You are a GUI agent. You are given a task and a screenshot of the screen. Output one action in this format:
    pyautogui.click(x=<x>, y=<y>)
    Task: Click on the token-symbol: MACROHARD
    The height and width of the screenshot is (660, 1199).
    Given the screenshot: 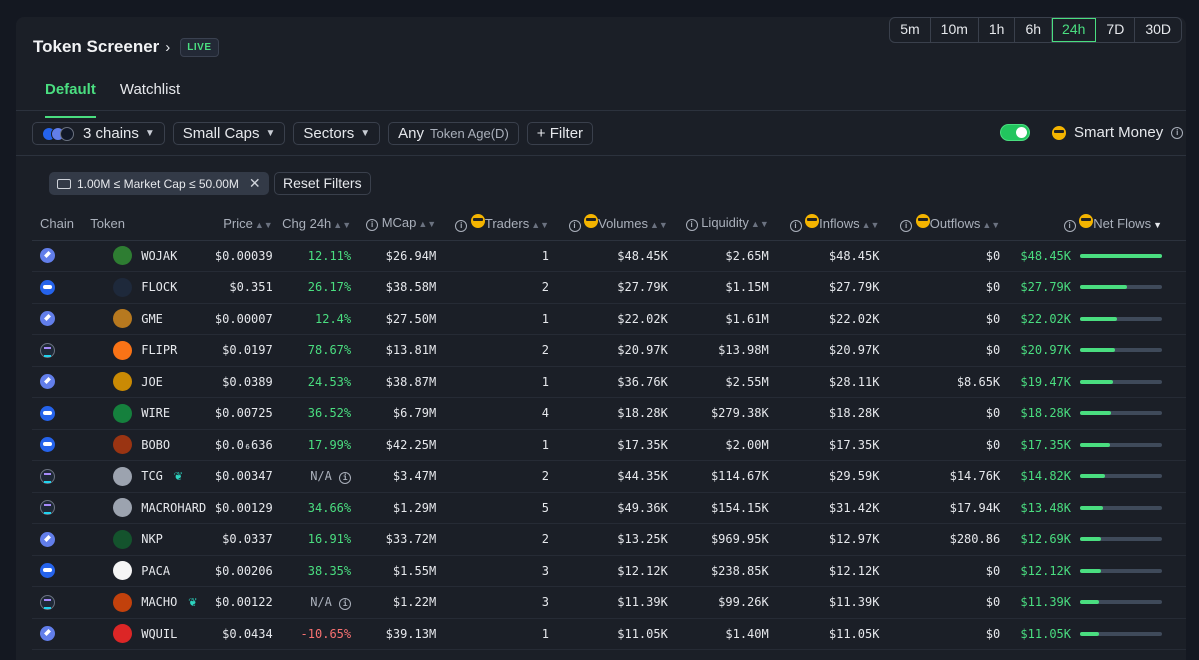 What is the action you would take?
    pyautogui.click(x=173, y=508)
    